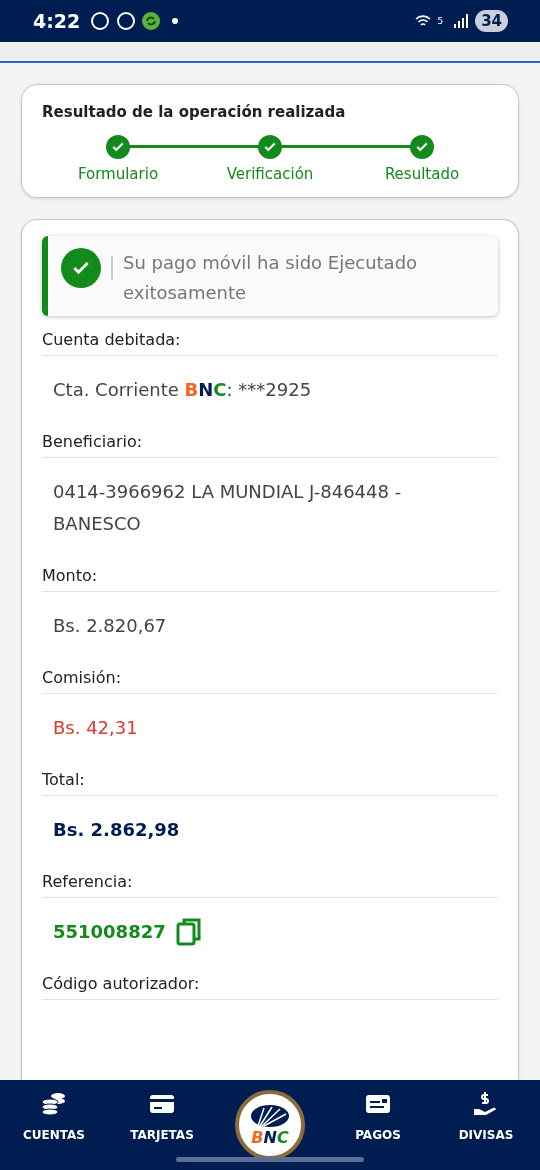 The image size is (540, 1170). I want to click on field-value: Bs. 42,31, so click(95, 728).